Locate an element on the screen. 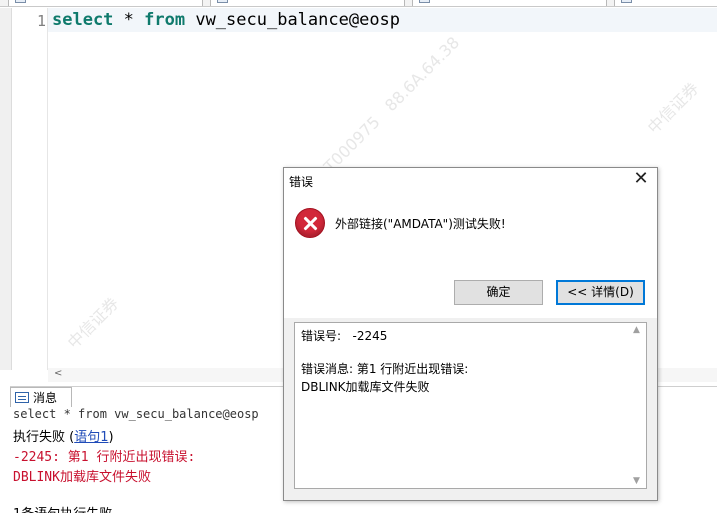 The image size is (717, 513). message-summary: 1条语句执行失败 is located at coordinates (62, 508).